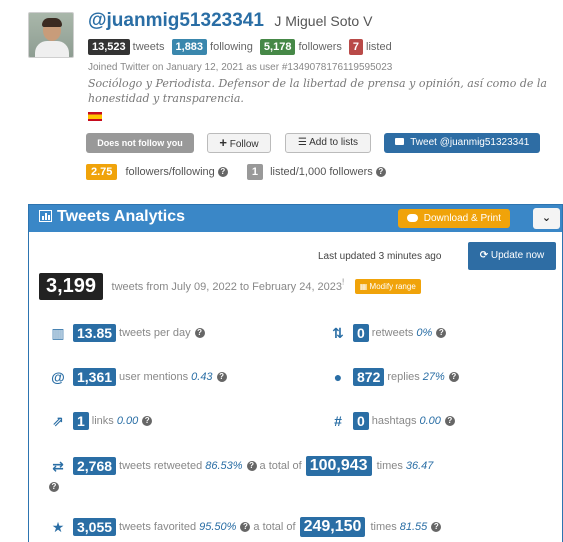  I want to click on avatar-torso, so click(52, 49).